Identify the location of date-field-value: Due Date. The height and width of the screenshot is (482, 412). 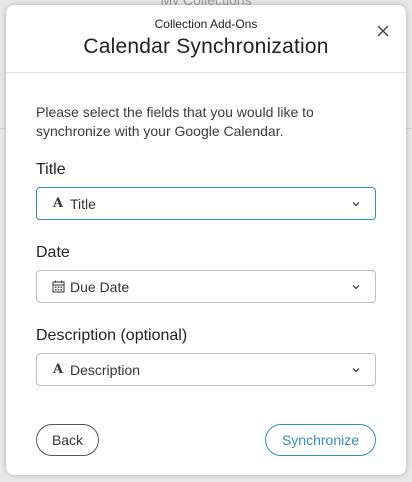
(100, 286).